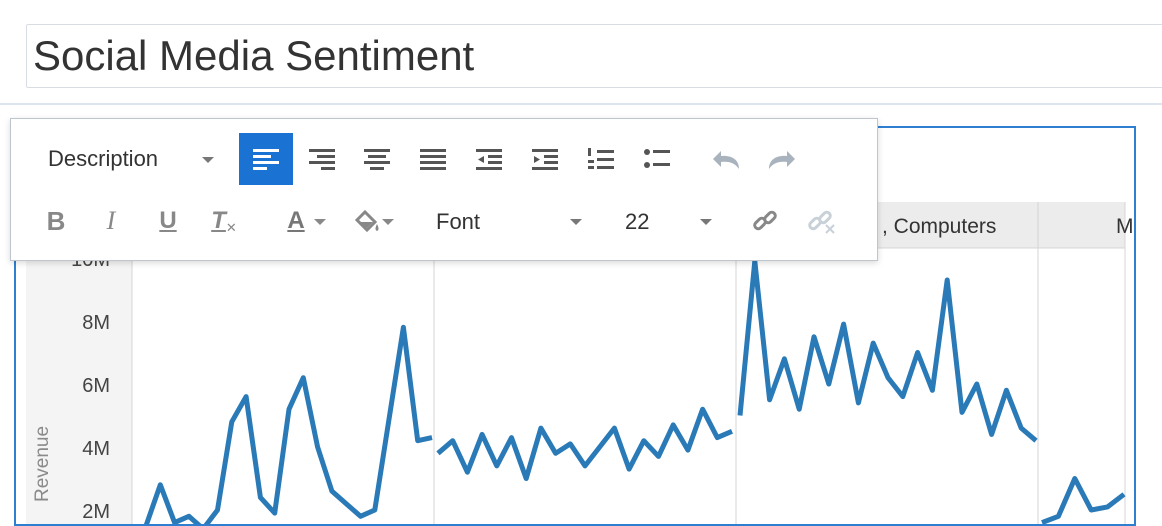 The height and width of the screenshot is (526, 1162). I want to click on align-left-icon, so click(266, 159).